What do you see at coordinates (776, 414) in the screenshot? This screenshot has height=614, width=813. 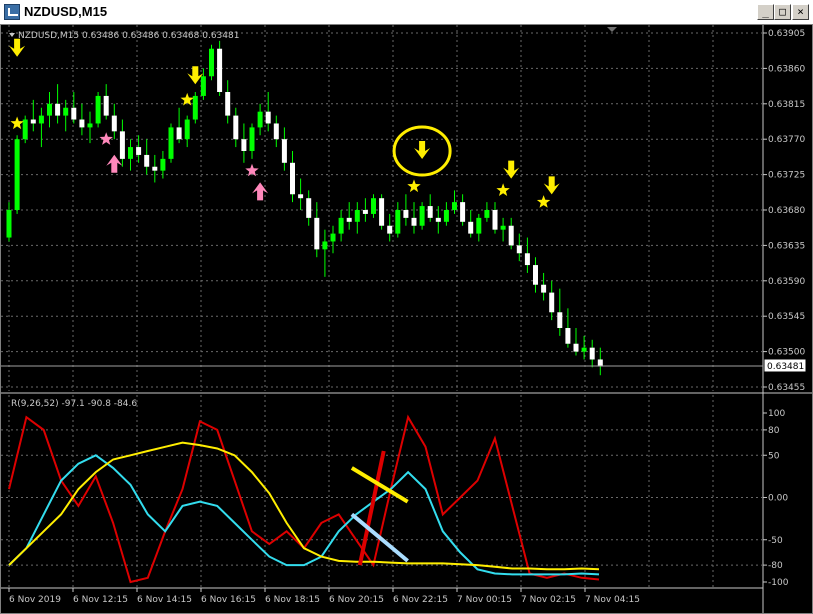 I see `indicator-axis-label: 100` at bounding box center [776, 414].